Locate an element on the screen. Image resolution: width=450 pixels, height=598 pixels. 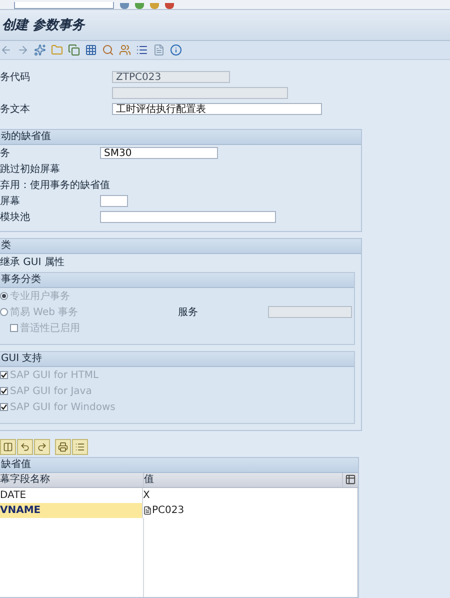
option-label: 继承 GUI 属性 is located at coordinates (32, 262).